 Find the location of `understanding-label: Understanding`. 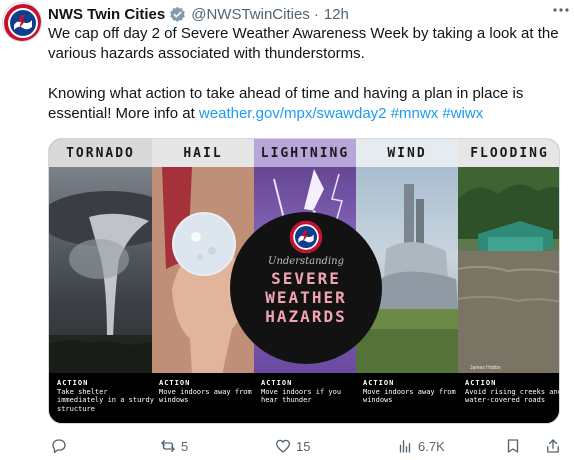

understanding-label: Understanding is located at coordinates (306, 261).